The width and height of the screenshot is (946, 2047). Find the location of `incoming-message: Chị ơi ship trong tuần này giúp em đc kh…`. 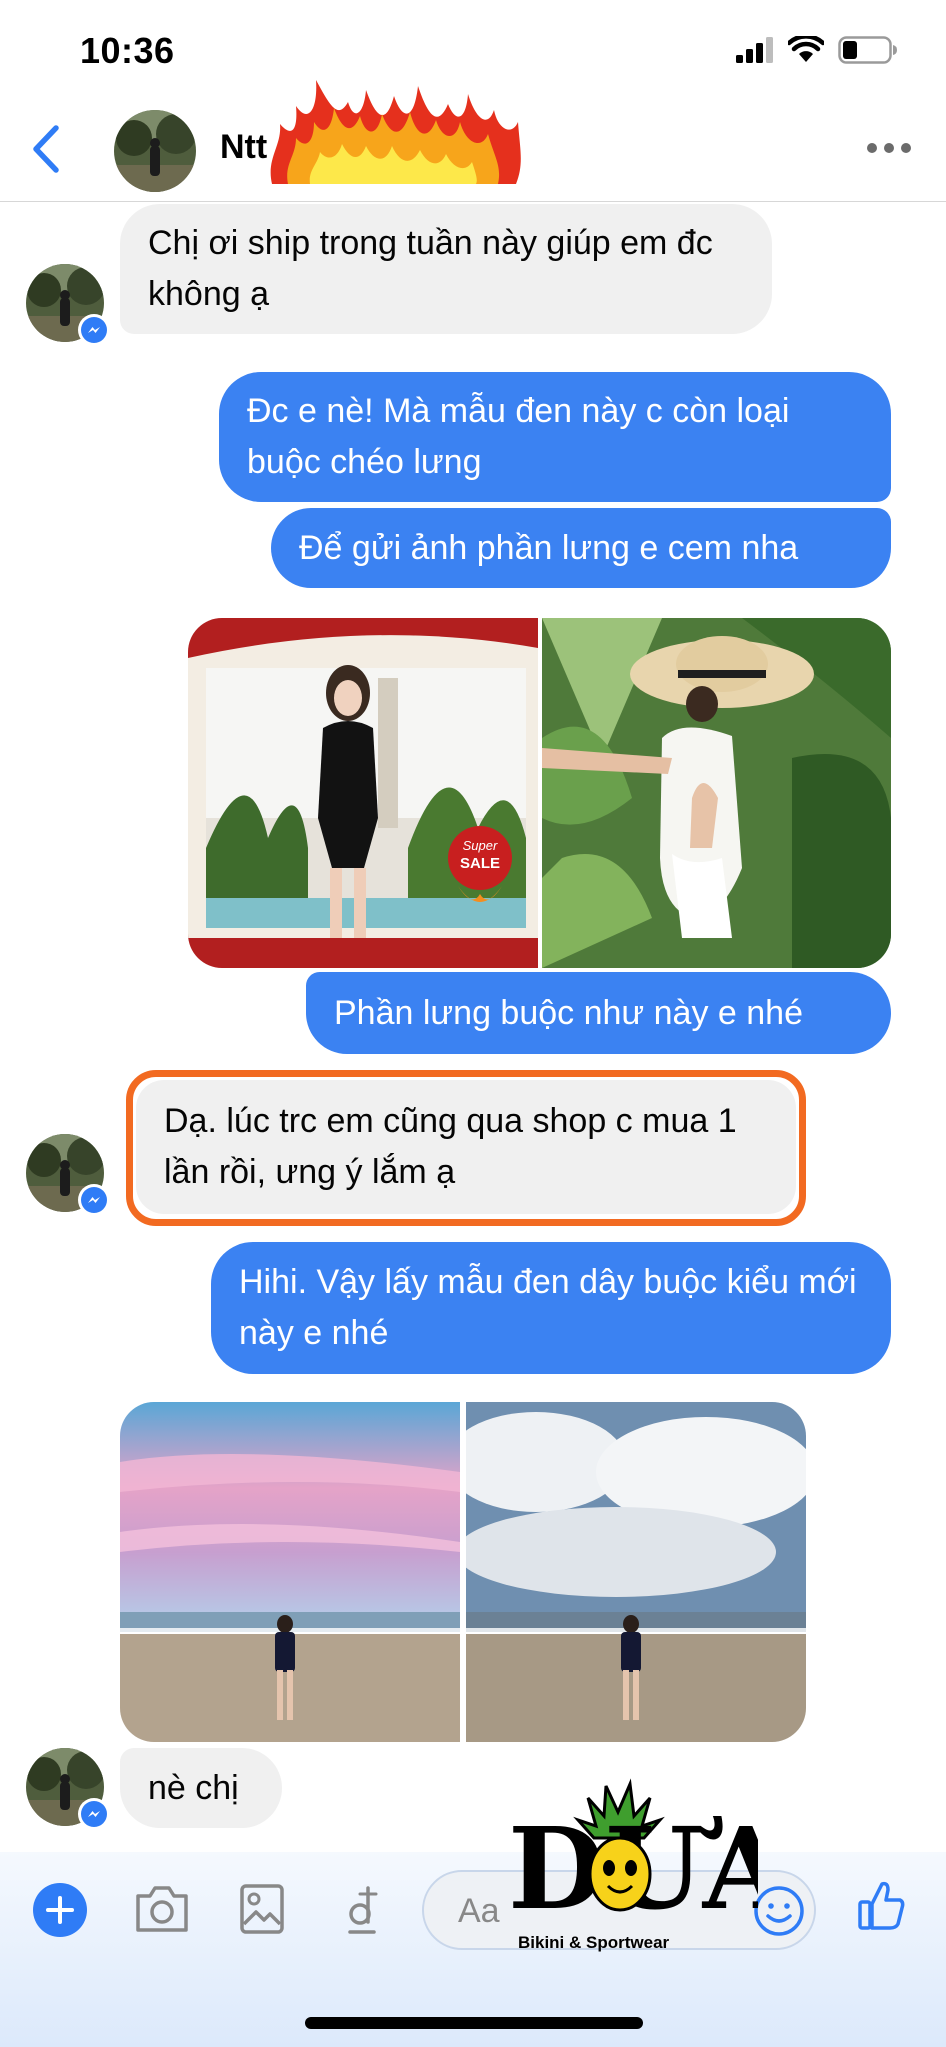

incoming-message: Chị ơi ship trong tuần này giúp em đc kh… is located at coordinates (446, 269).